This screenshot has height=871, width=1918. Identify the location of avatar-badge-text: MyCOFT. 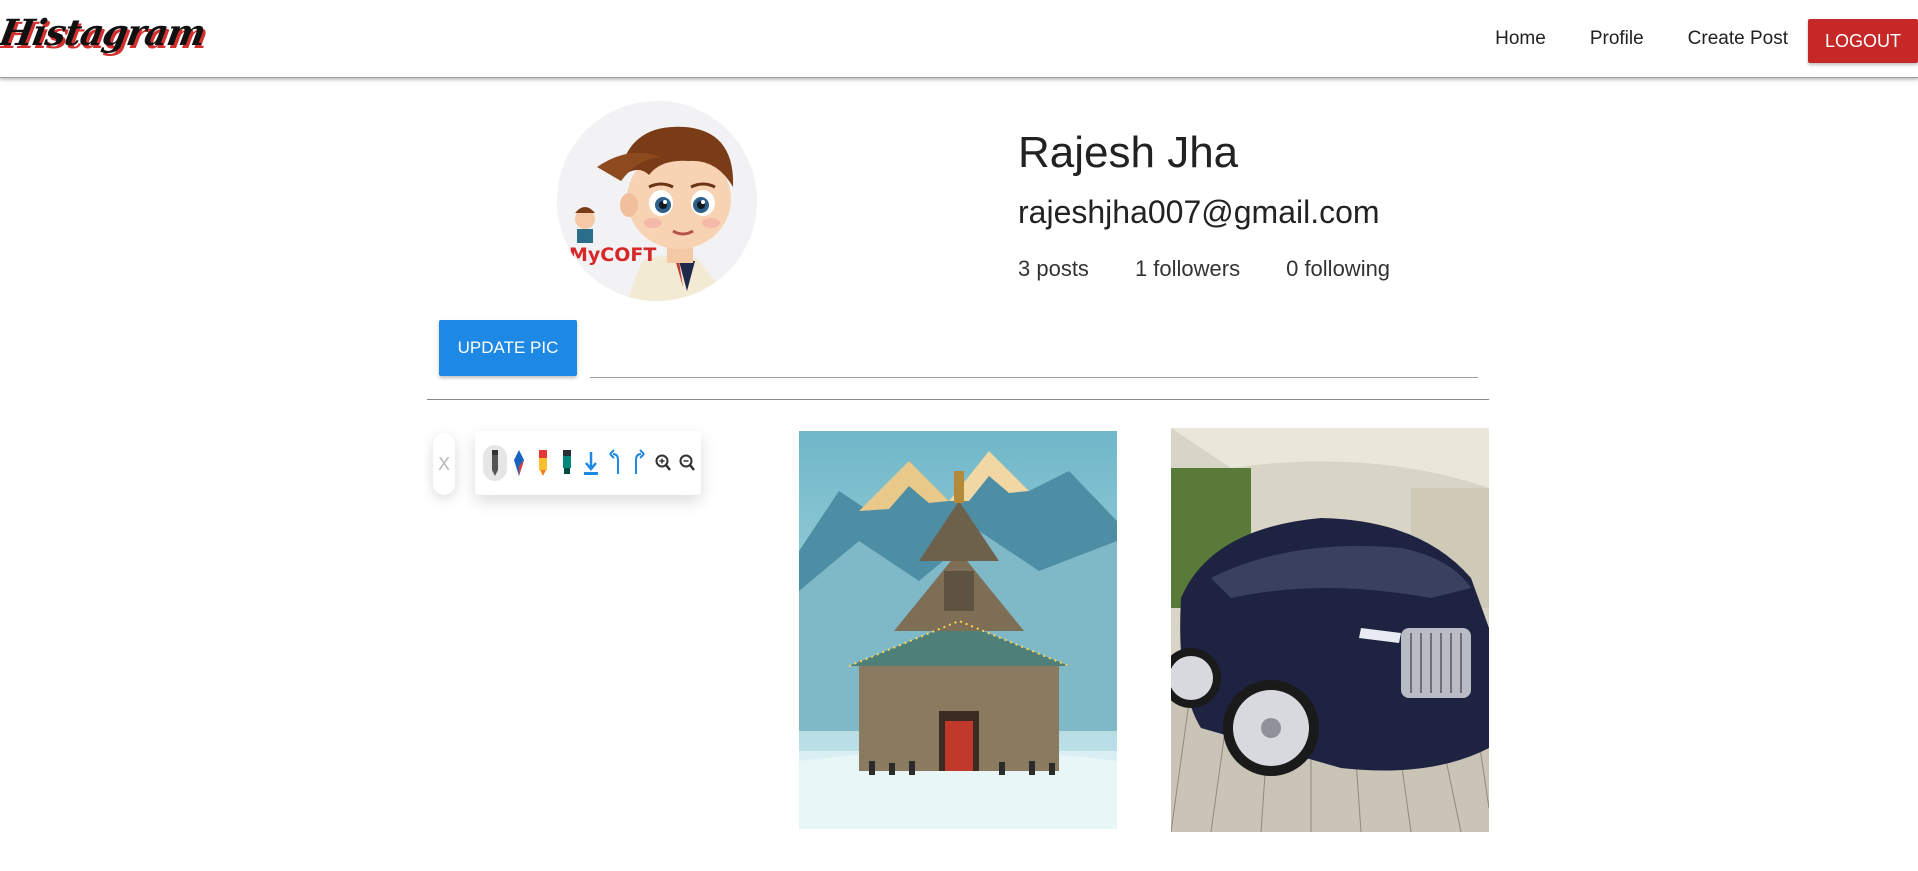
(612, 255).